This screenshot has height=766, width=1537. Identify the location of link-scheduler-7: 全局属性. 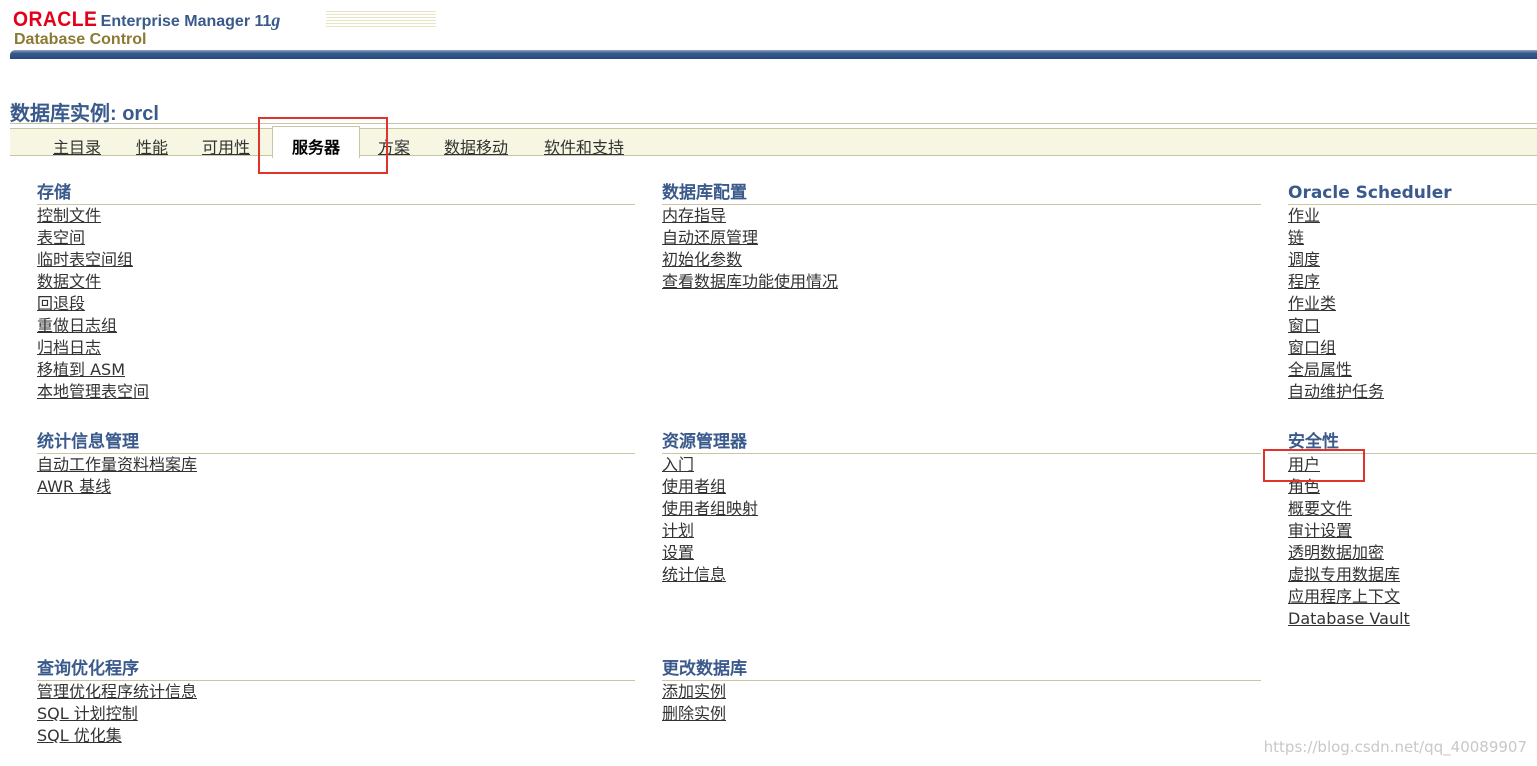
(1412, 370).